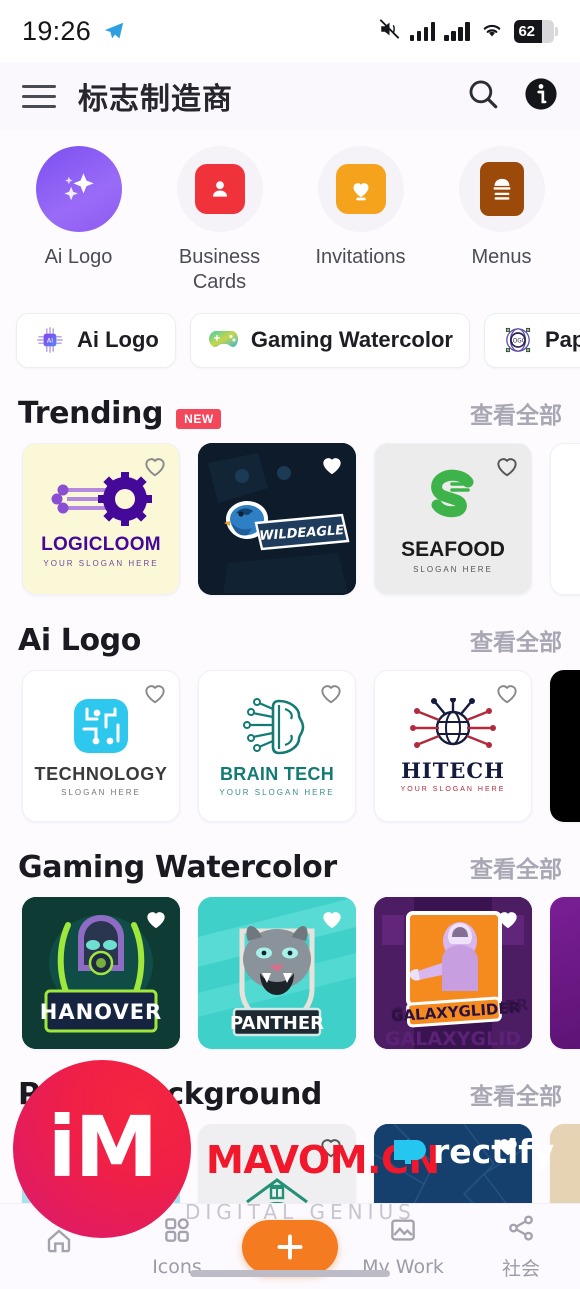 Image resolution: width=580 pixels, height=1289 pixels. Describe the element at coordinates (79, 640) in the screenshot. I see `section-title: Ai Logo` at that location.